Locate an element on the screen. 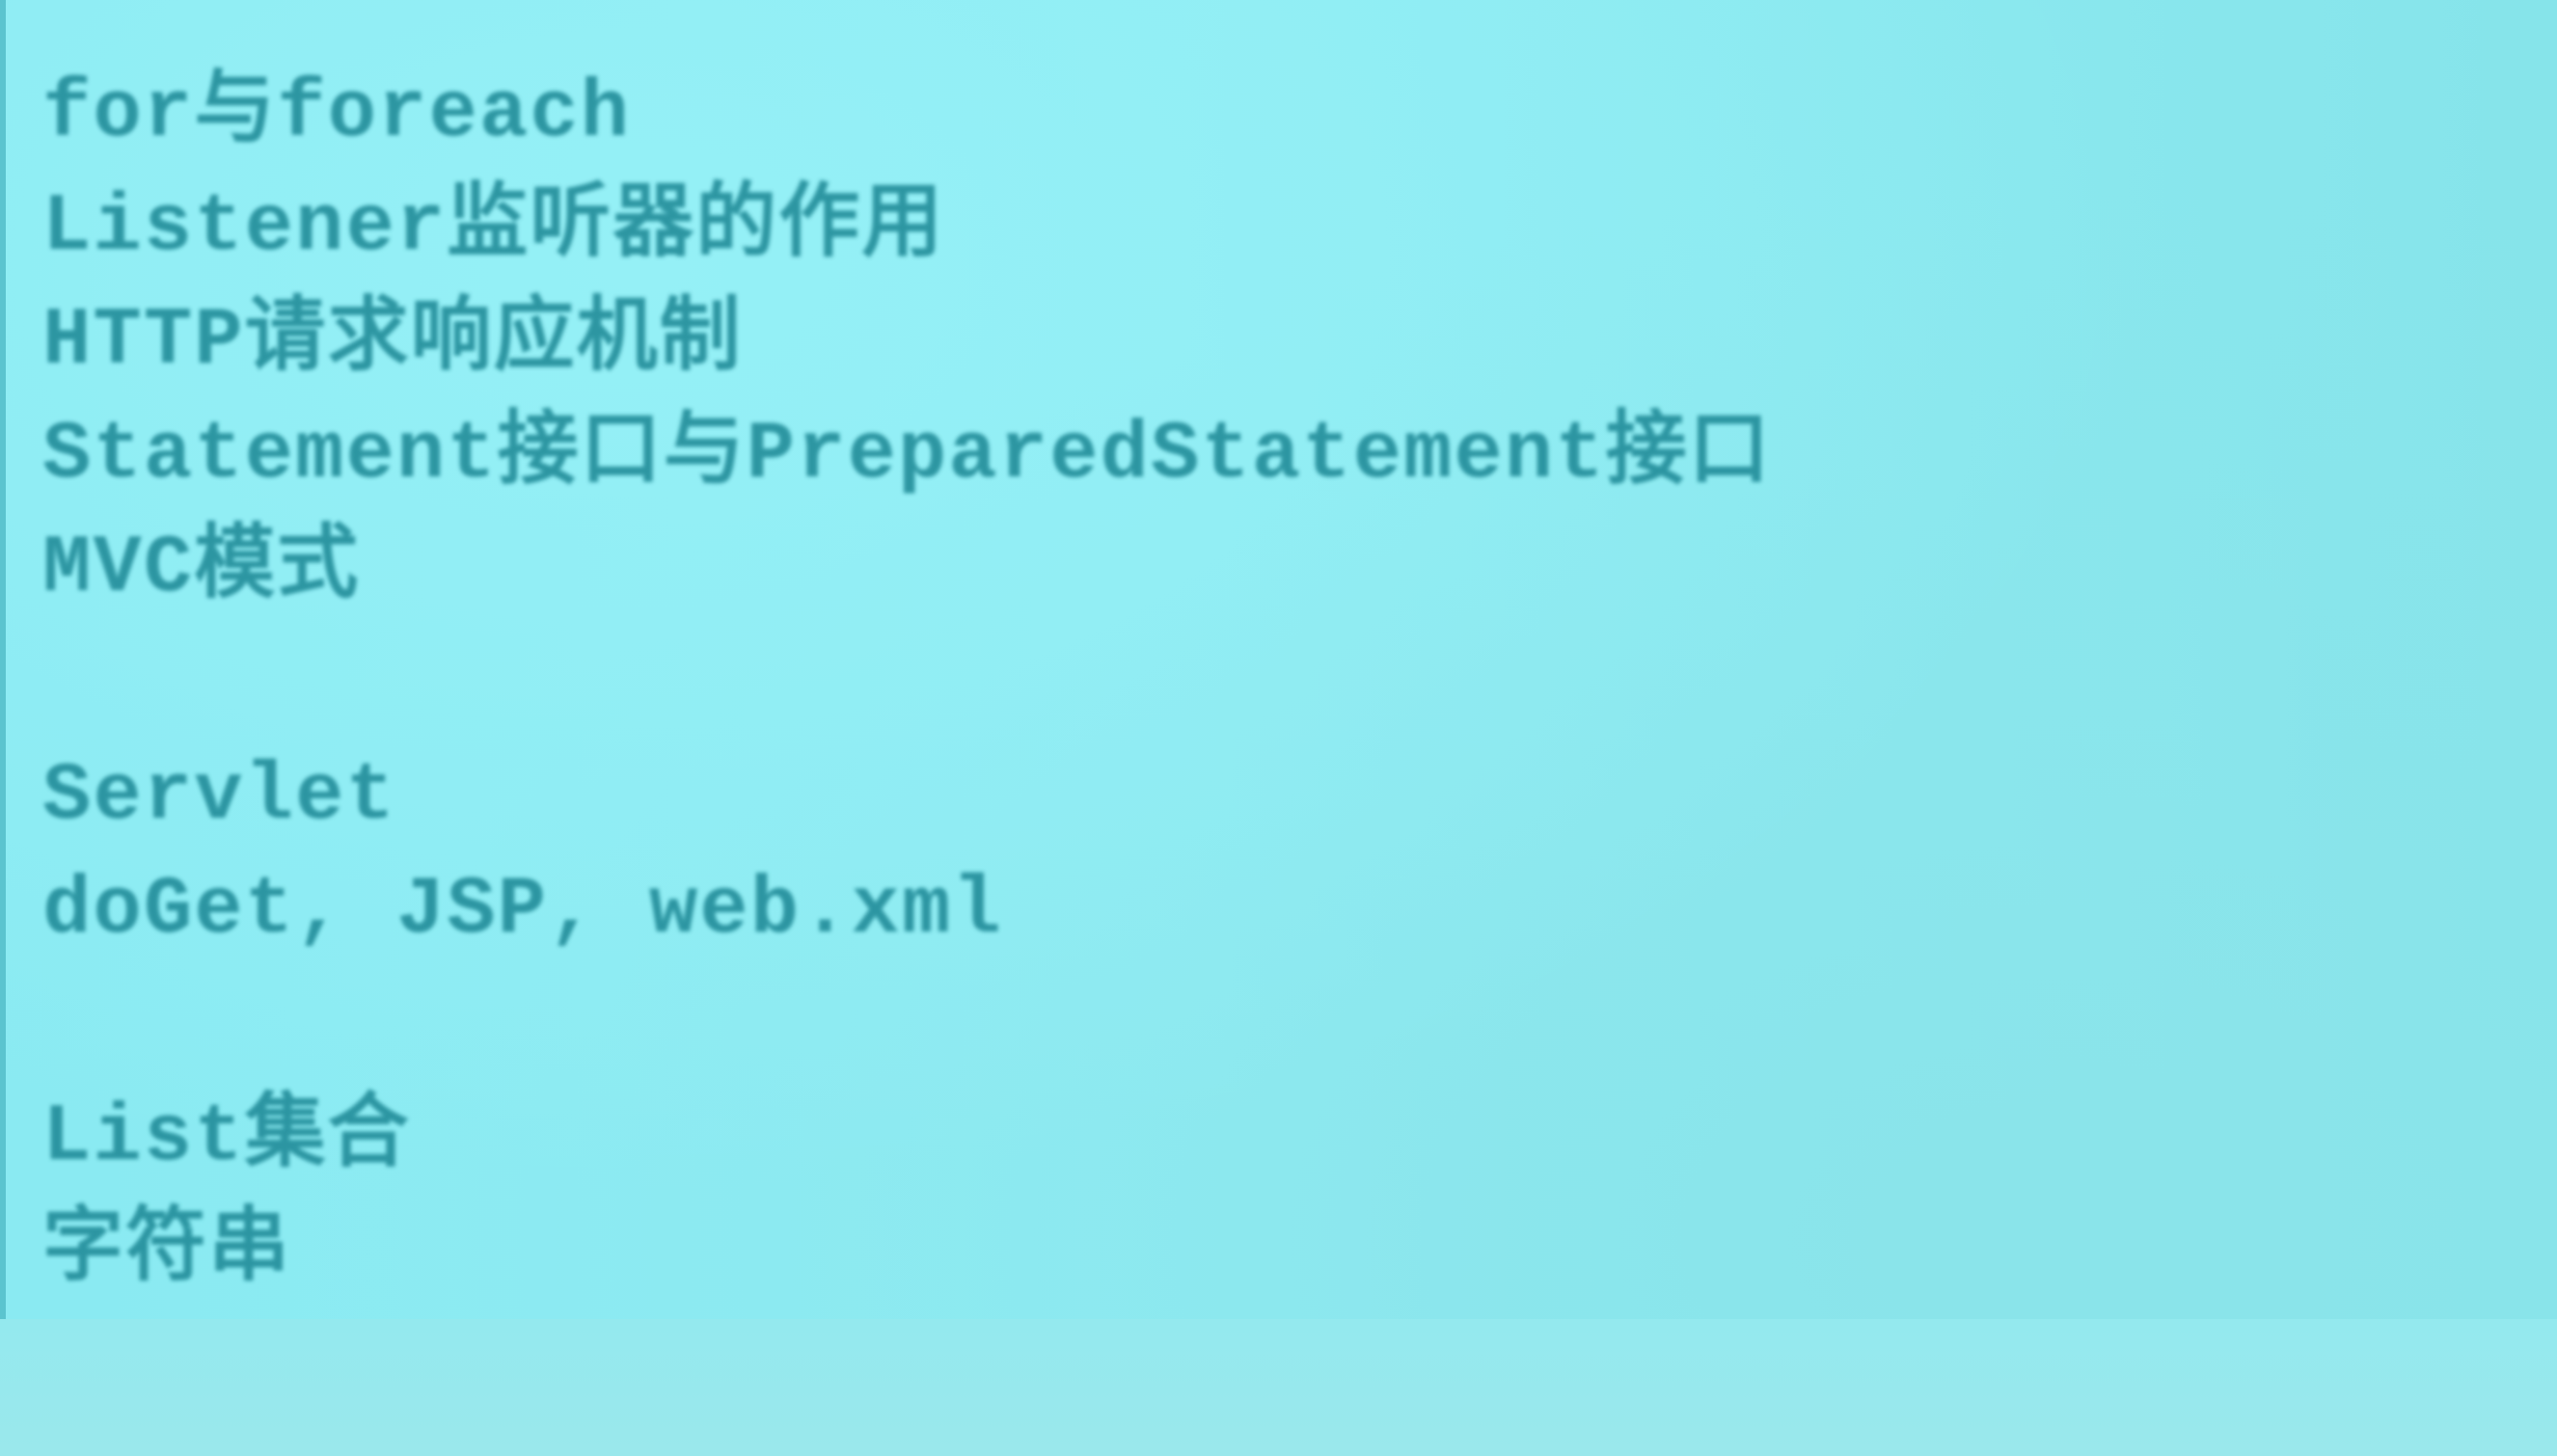  screen-left-edge is located at coordinates (3, 728).